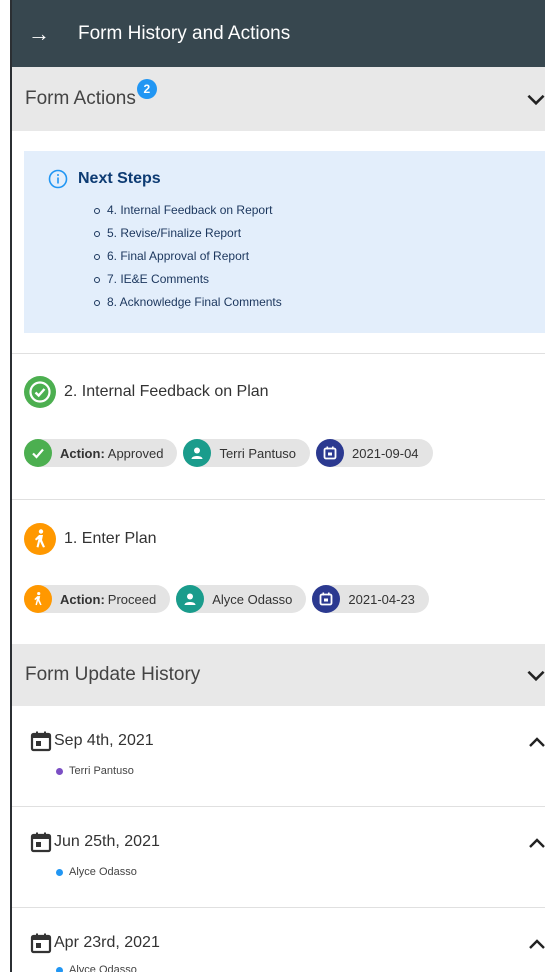 This screenshot has height=972, width=545. Describe the element at coordinates (40, 392) in the screenshot. I see `check-circle-icon` at that location.